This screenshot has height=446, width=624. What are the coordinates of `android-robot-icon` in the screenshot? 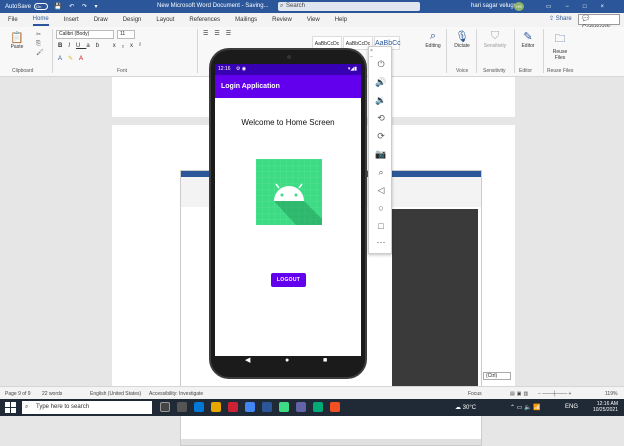 It's located at (289, 192).